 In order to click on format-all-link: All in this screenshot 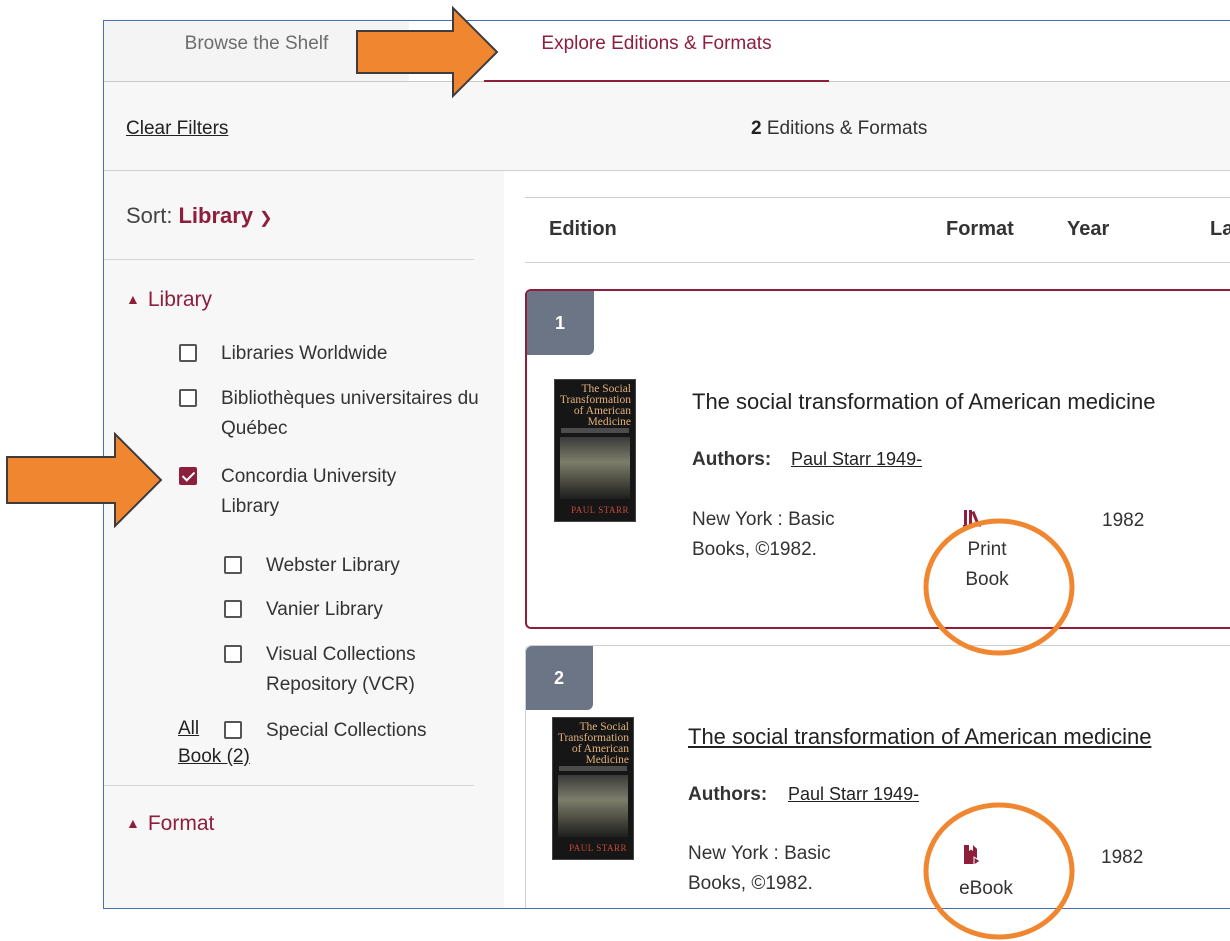, I will do `click(188, 729)`.